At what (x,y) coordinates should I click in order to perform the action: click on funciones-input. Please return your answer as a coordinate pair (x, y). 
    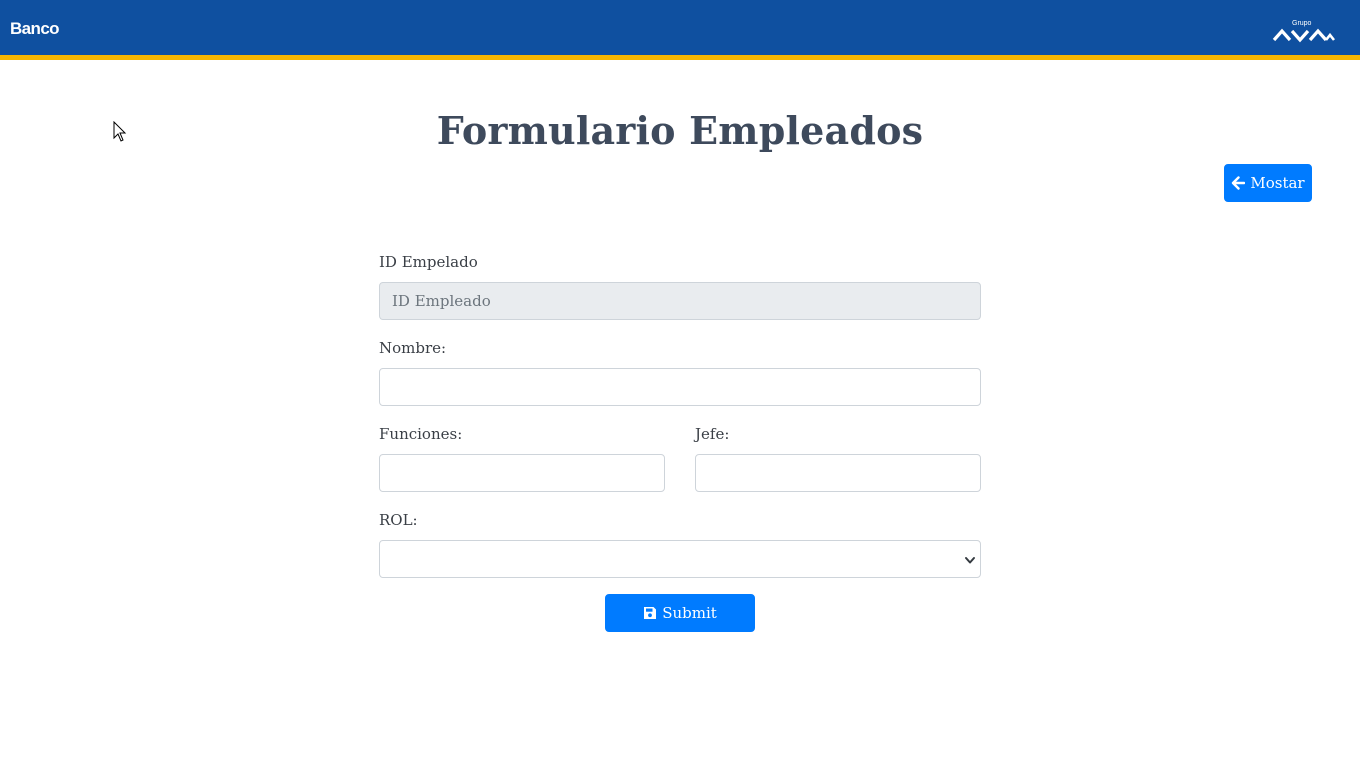
    Looking at the image, I should click on (522, 473).